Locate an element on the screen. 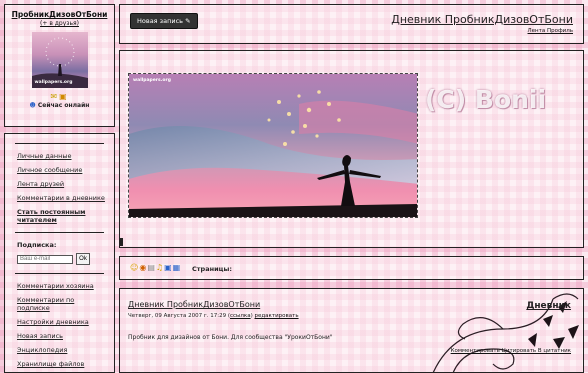 The width and height of the screenshot is (588, 373). toolbar-icons: ☺◉▤♫▣▦ is located at coordinates (155, 267).